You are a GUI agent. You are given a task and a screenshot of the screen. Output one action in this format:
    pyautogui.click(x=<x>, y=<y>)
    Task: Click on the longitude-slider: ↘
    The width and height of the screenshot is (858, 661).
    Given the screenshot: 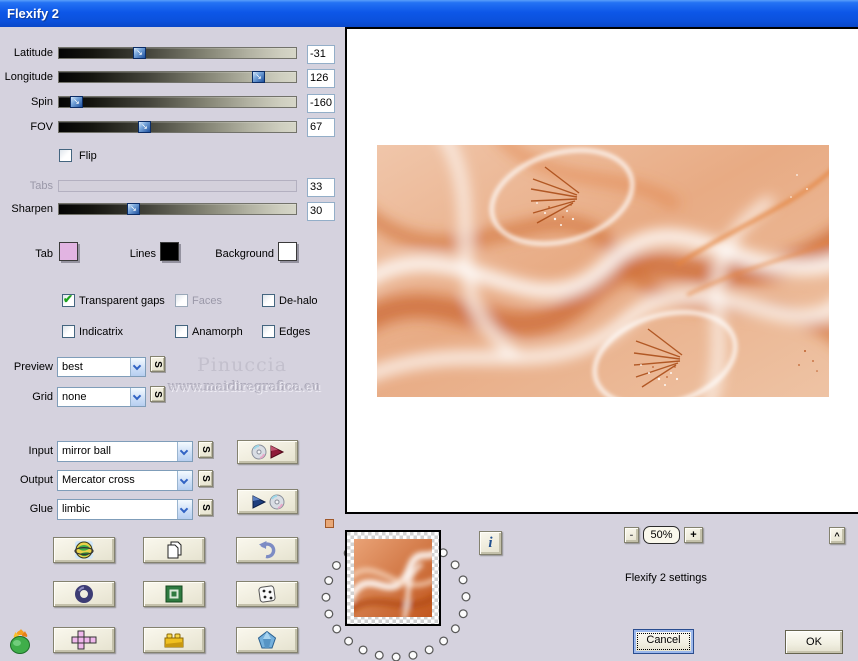 What is the action you would take?
    pyautogui.click(x=177, y=77)
    